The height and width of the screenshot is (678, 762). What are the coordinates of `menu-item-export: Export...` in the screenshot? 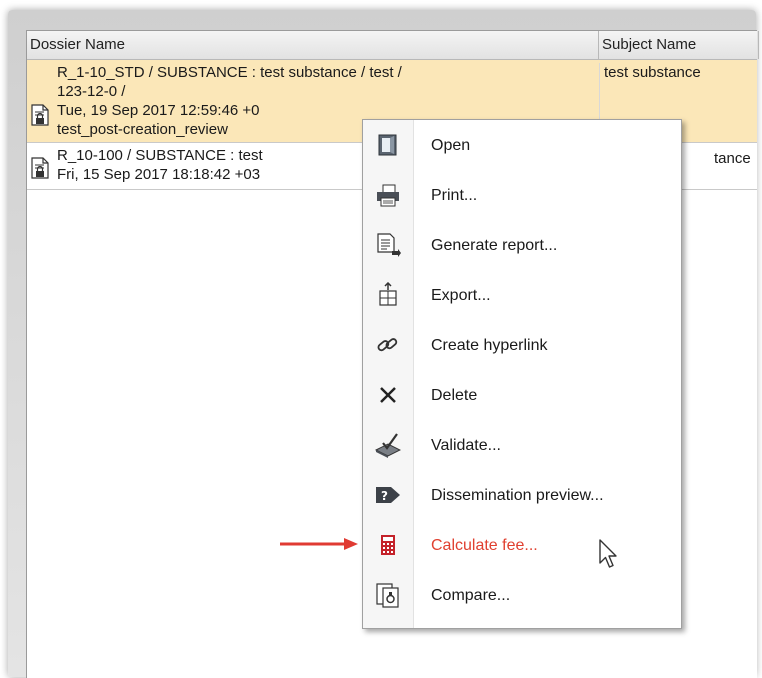 It's located at (522, 296).